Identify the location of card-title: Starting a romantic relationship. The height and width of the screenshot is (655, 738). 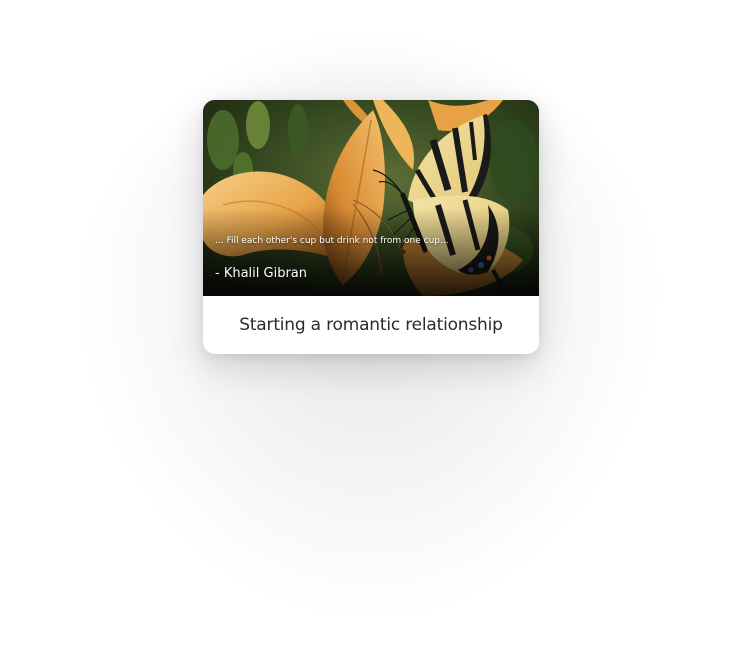
(371, 325).